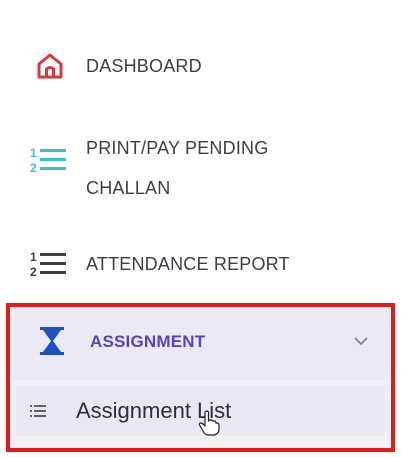 The width and height of the screenshot is (401, 457). I want to click on home-icon, so click(50, 66).